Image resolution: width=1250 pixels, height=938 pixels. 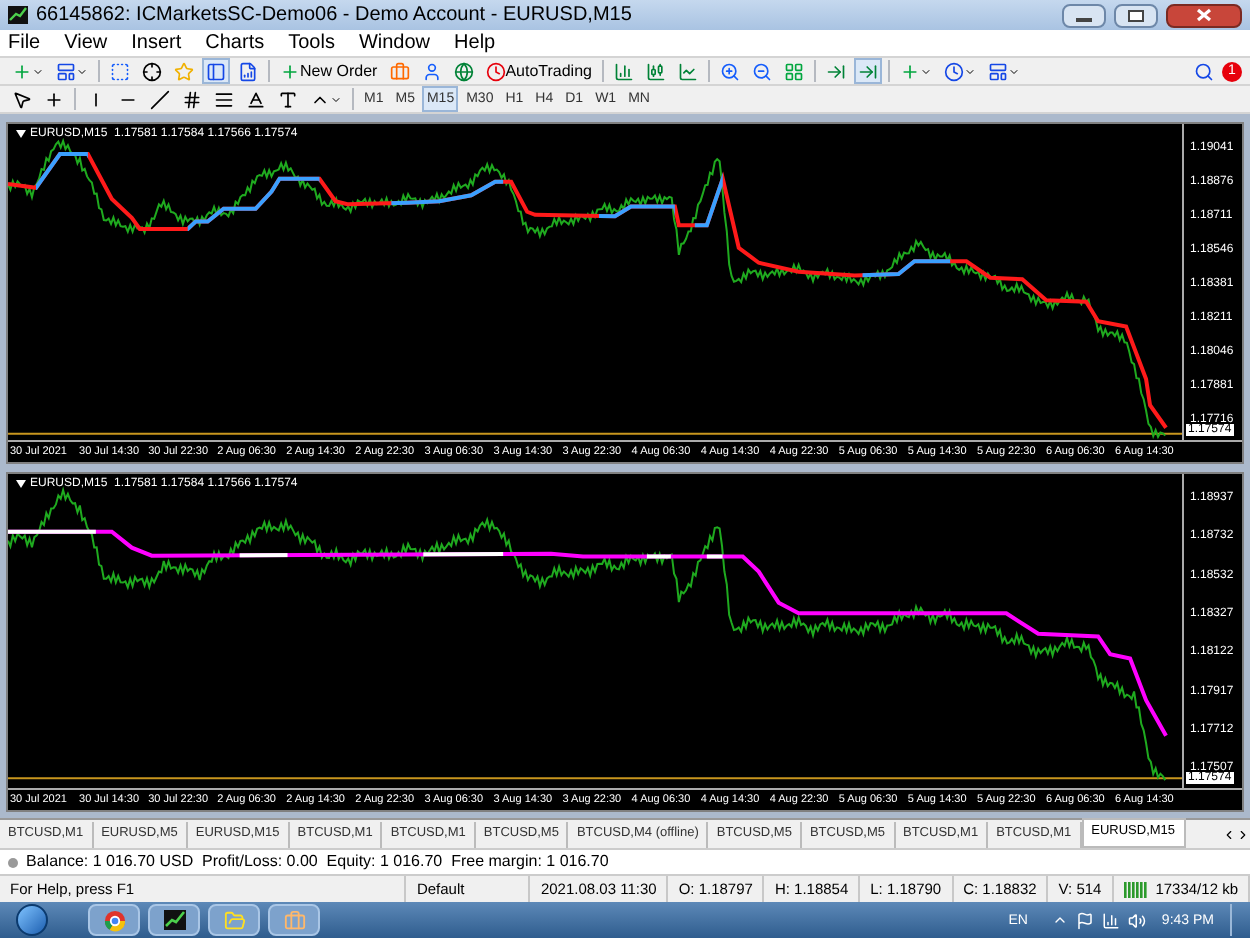 What do you see at coordinates (114, 920) in the screenshot?
I see `browser-icon` at bounding box center [114, 920].